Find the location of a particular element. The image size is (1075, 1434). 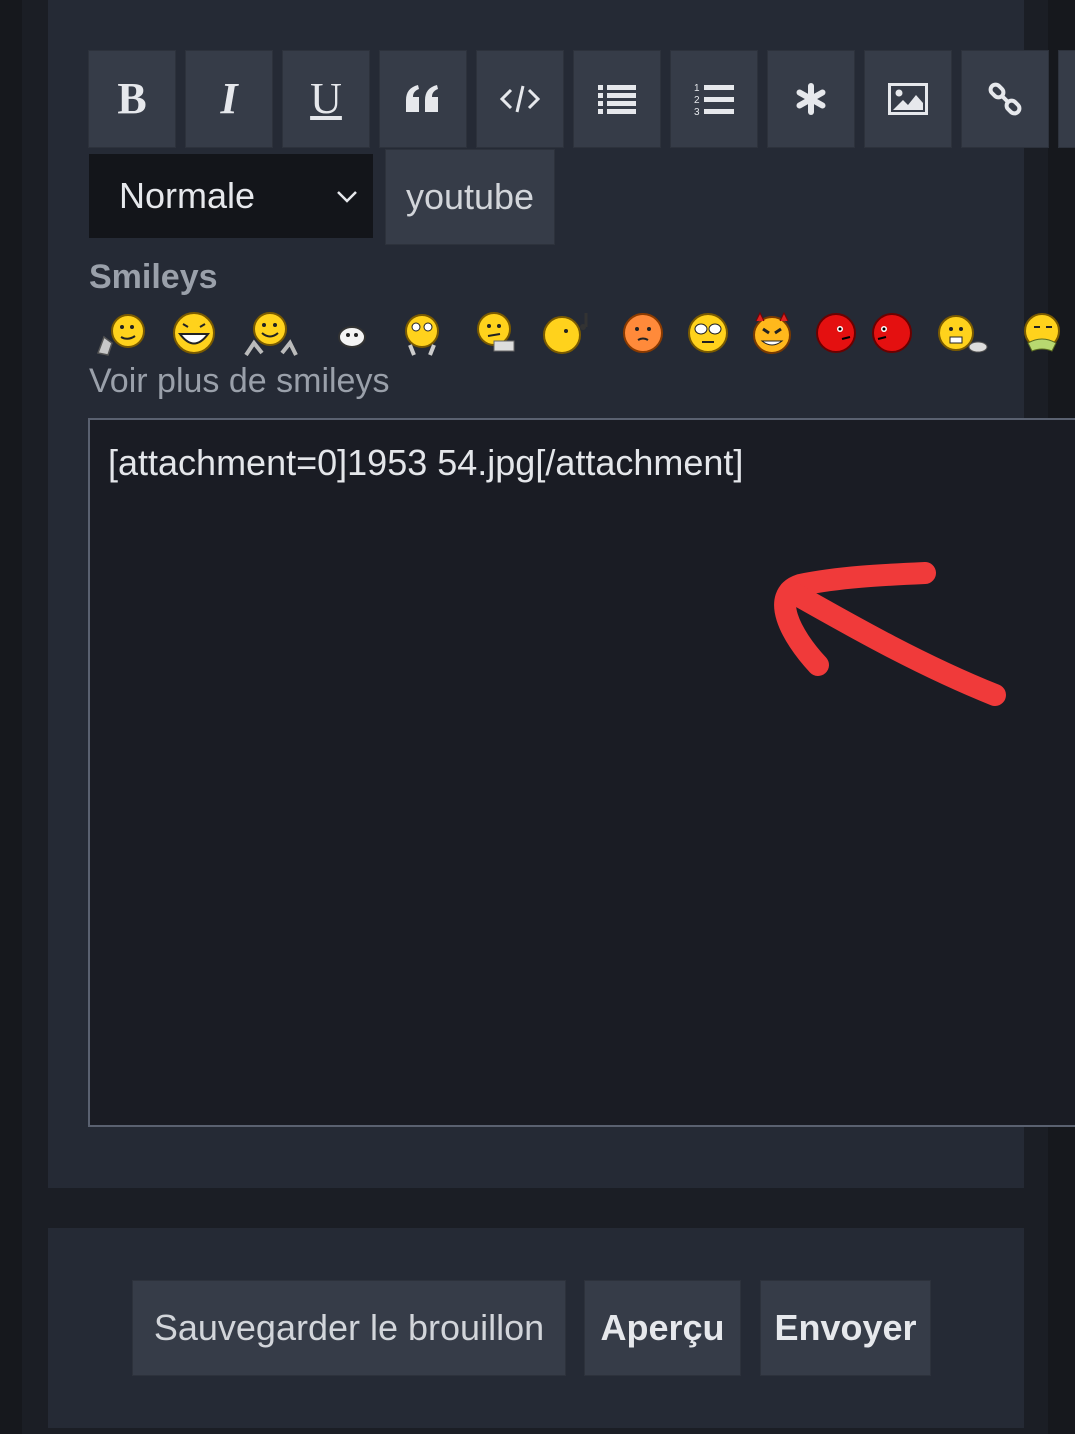

smiley-small-icon is located at coordinates (358, 333).